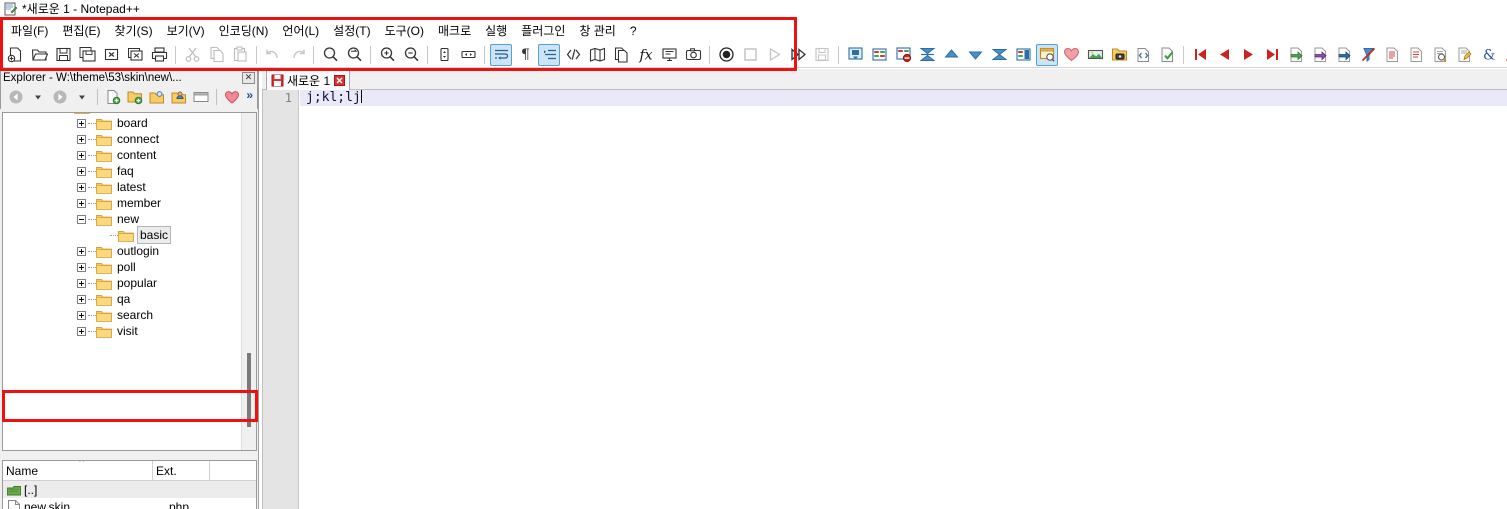 The width and height of the screenshot is (1507, 509). Describe the element at coordinates (16, 97) in the screenshot. I see `back-icon` at that location.